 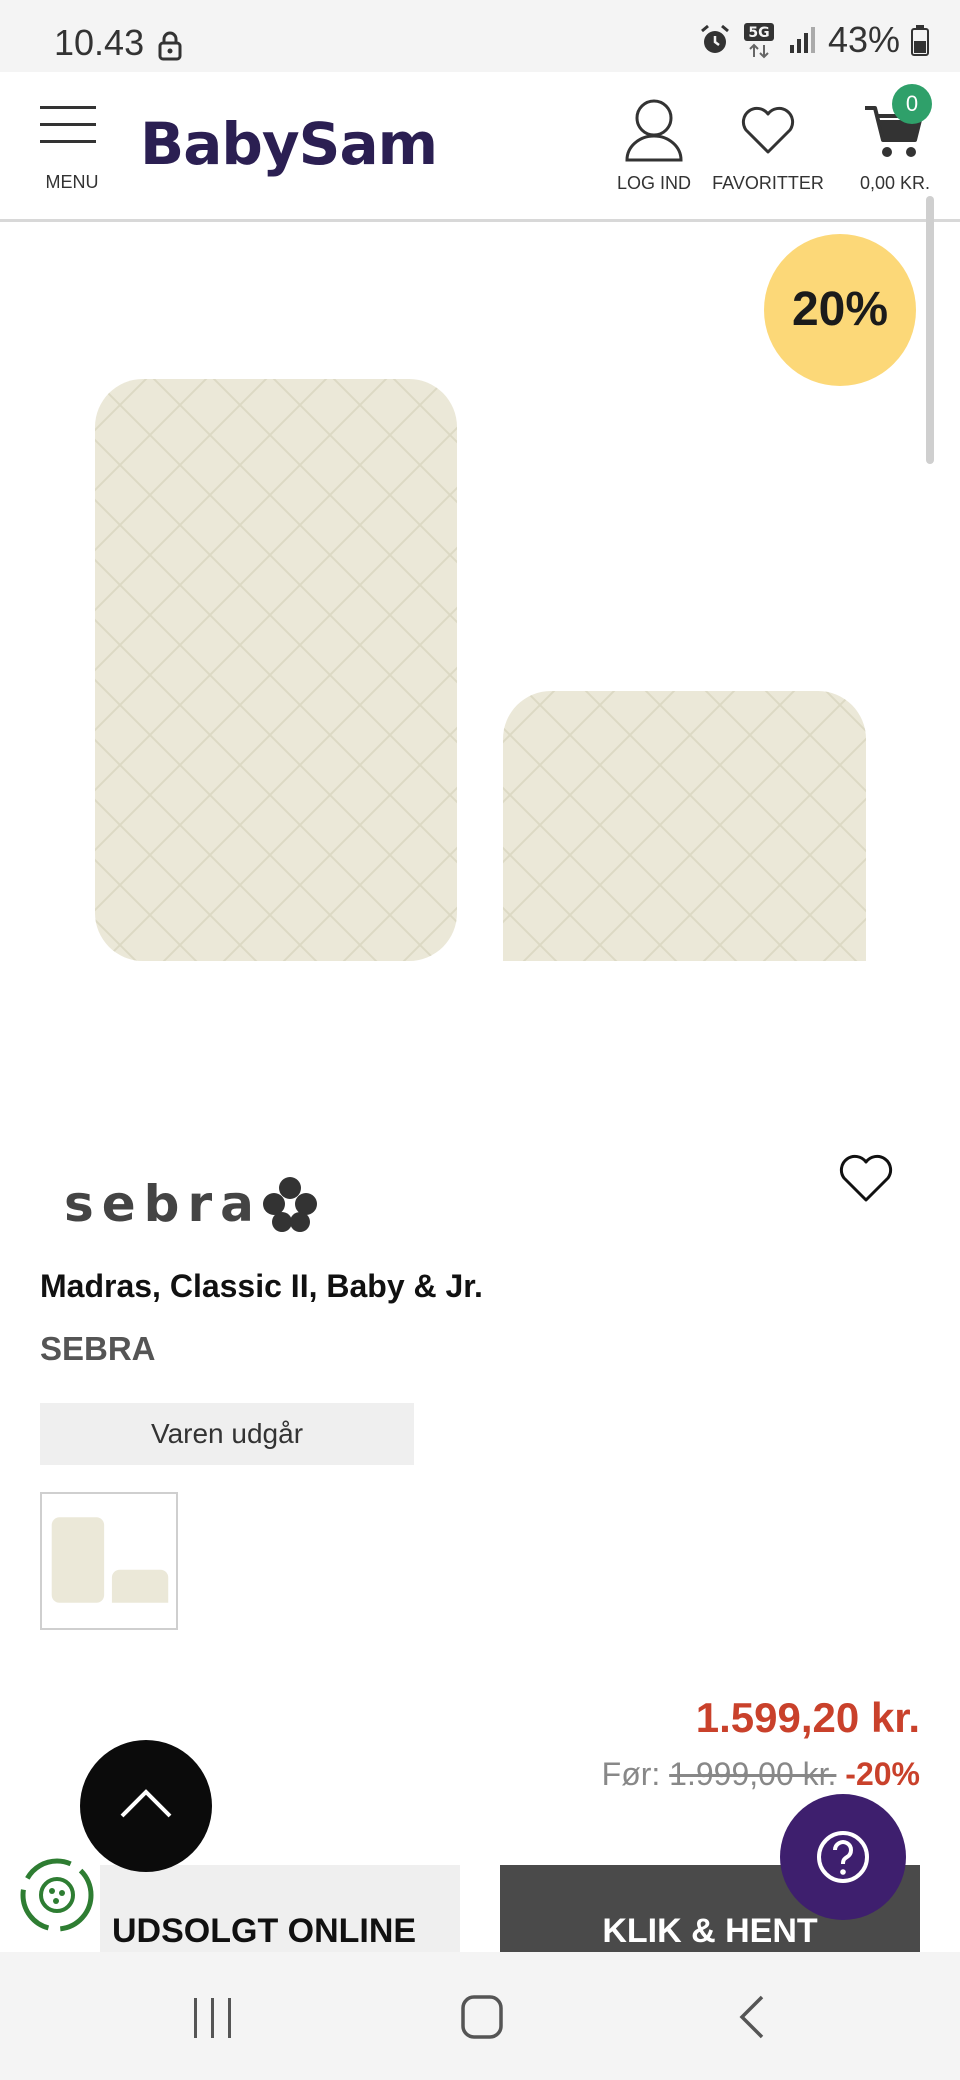 I want to click on question-icon, so click(x=843, y=1857).